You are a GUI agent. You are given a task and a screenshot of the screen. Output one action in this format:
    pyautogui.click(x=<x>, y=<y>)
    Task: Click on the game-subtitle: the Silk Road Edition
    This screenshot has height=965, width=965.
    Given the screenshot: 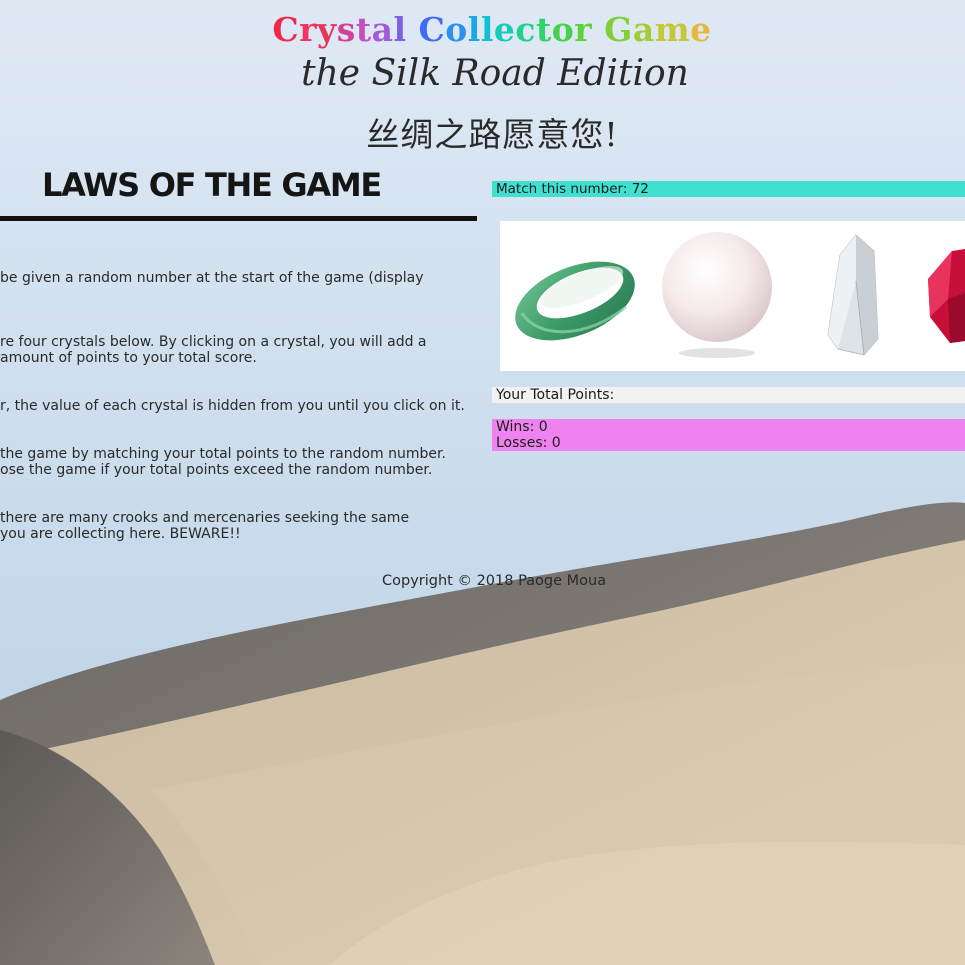 What is the action you would take?
    pyautogui.click(x=495, y=73)
    